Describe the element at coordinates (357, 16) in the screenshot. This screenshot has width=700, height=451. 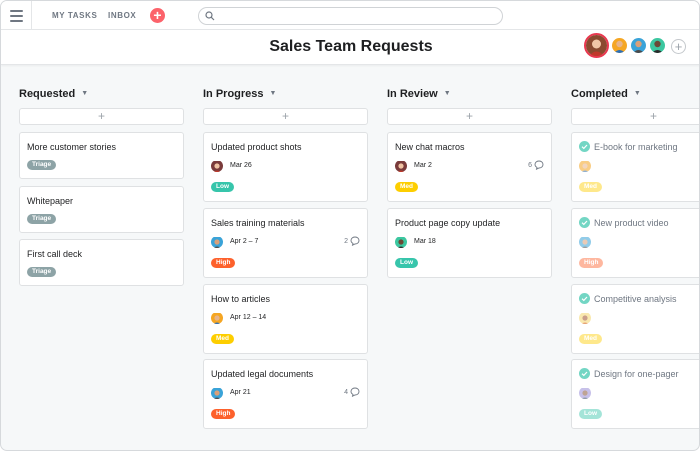
I see `search-input` at that location.